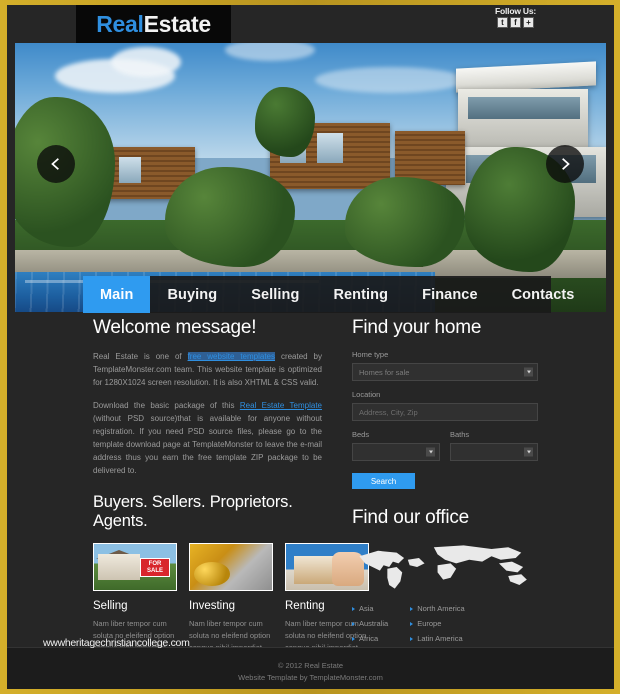 The width and height of the screenshot is (620, 694). What do you see at coordinates (231, 567) in the screenshot?
I see `gold-coins-photo` at bounding box center [231, 567].